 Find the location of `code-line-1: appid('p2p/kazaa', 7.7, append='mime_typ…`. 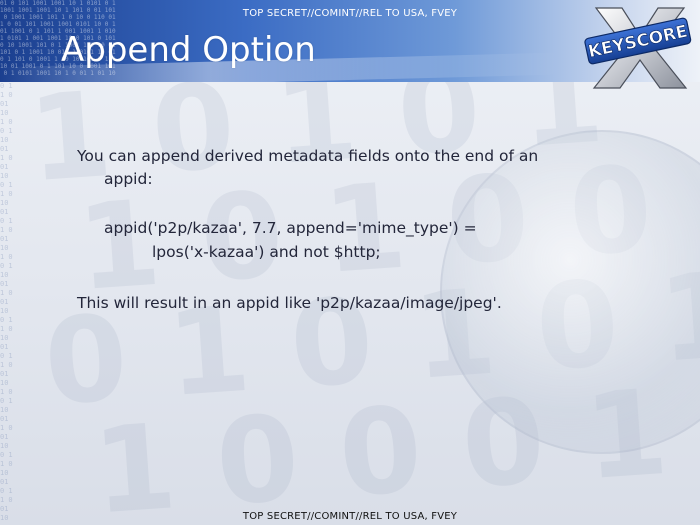

code-line-1: appid('p2p/kazaa', 7.7, append='mime_typ… is located at coordinates (290, 228).